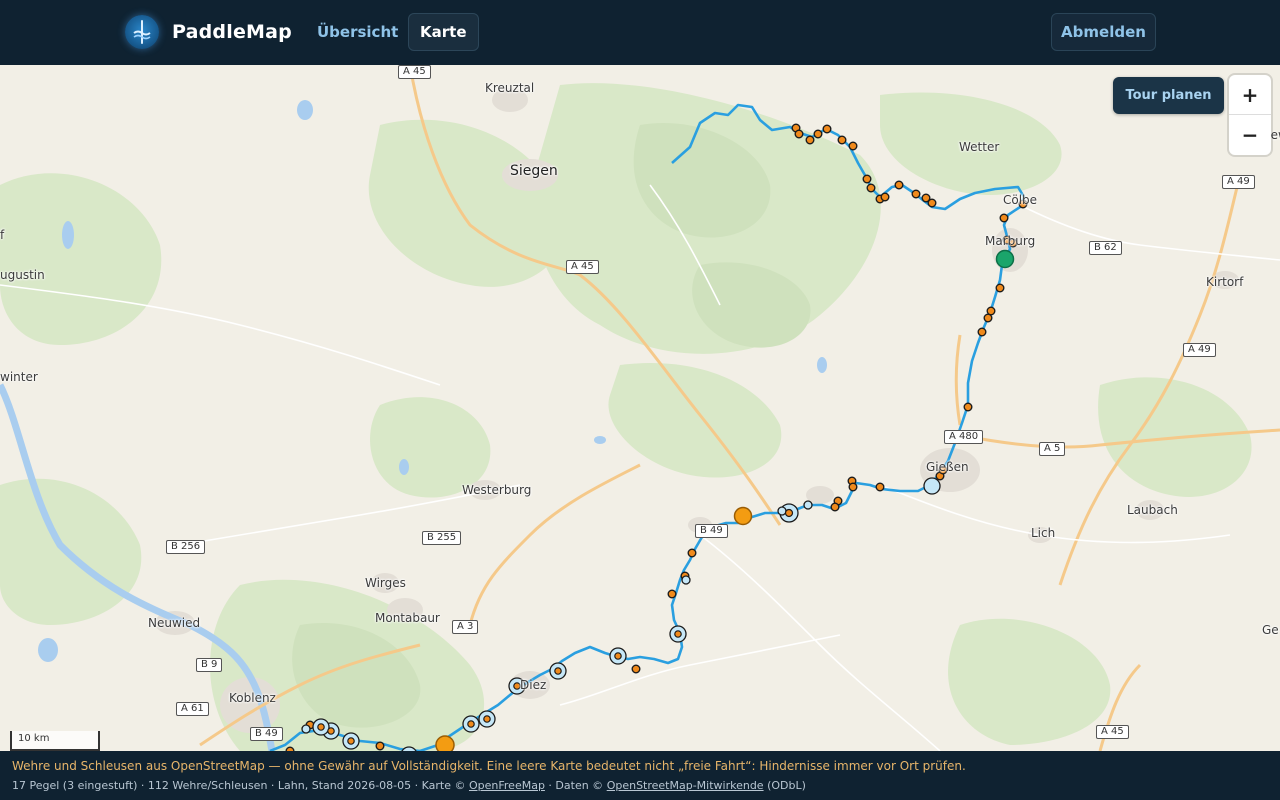 Image resolution: width=1280 pixels, height=800 pixels. Describe the element at coordinates (1010, 241) in the screenshot. I see `place-label: Marburg` at that location.